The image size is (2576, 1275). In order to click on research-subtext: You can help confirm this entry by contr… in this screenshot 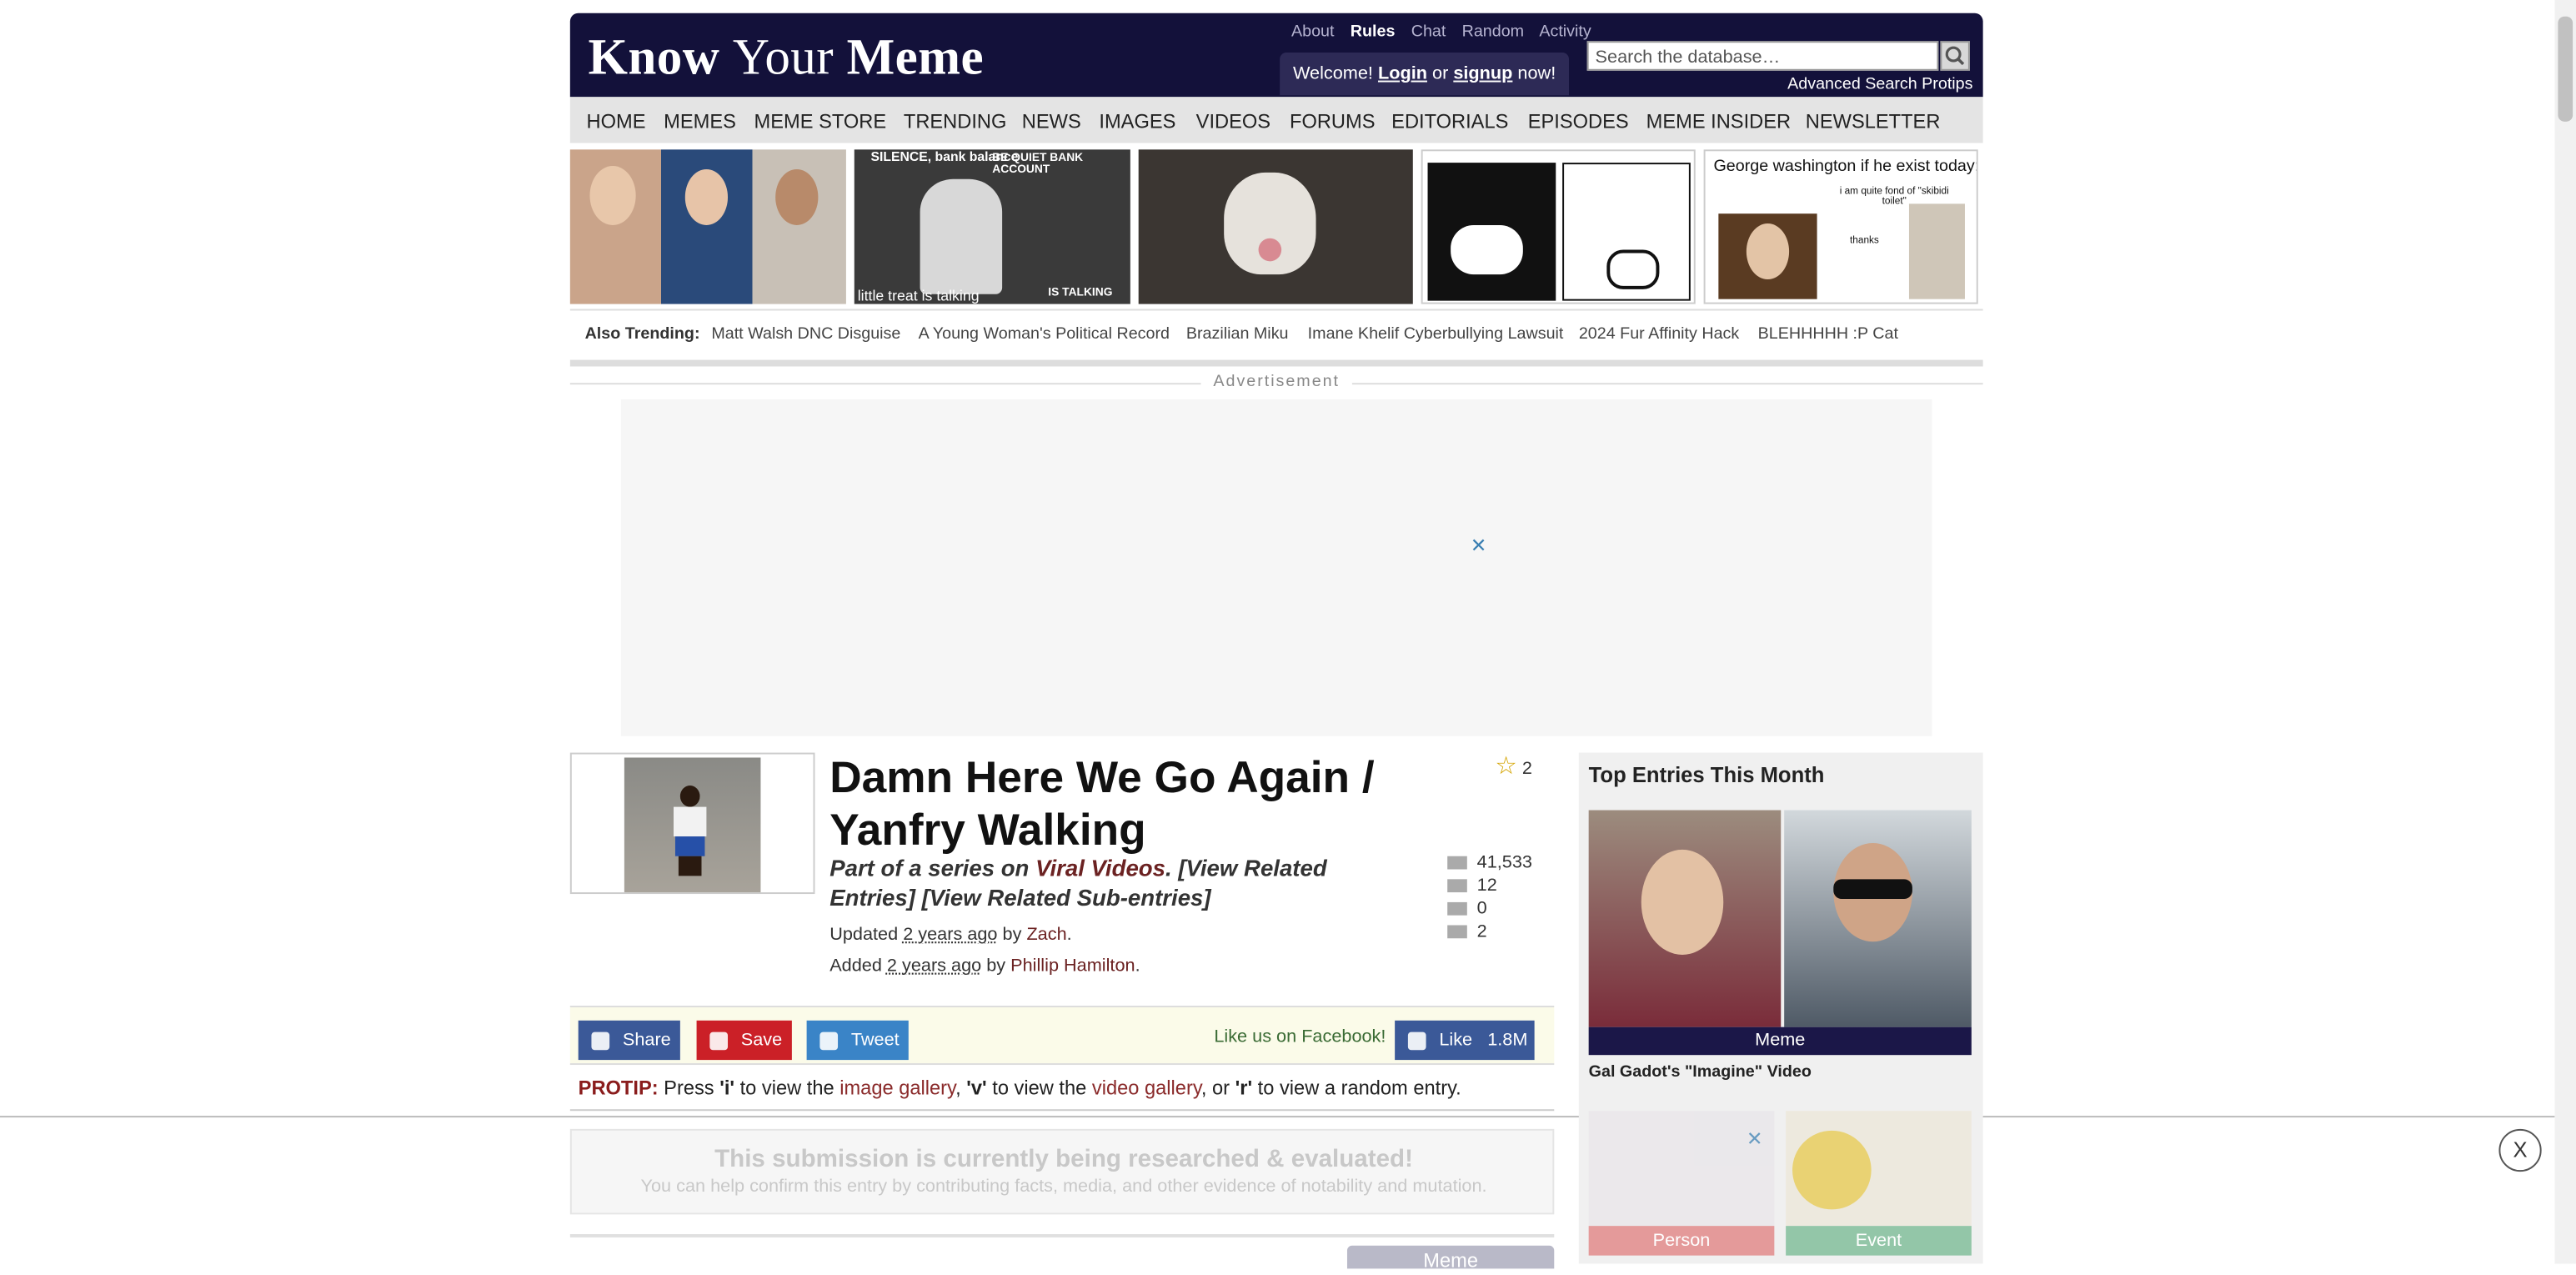, I will do `click(1063, 1187)`.